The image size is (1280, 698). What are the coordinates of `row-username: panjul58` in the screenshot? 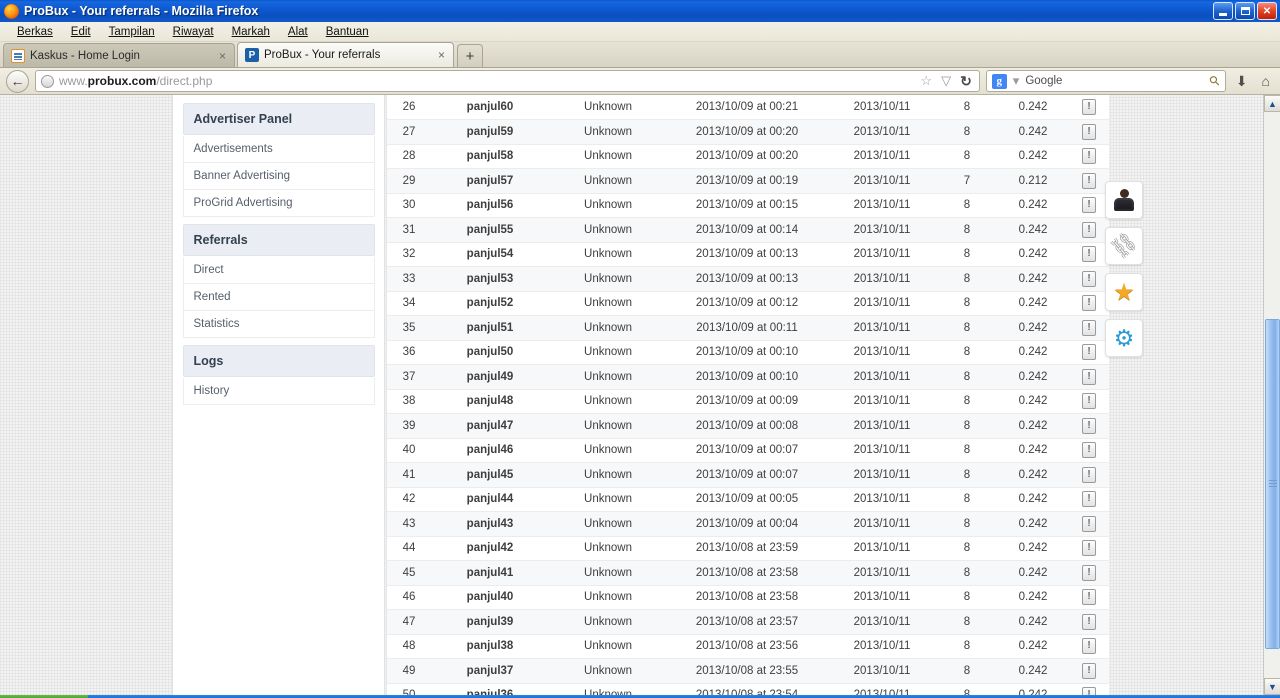 It's located at (490, 156).